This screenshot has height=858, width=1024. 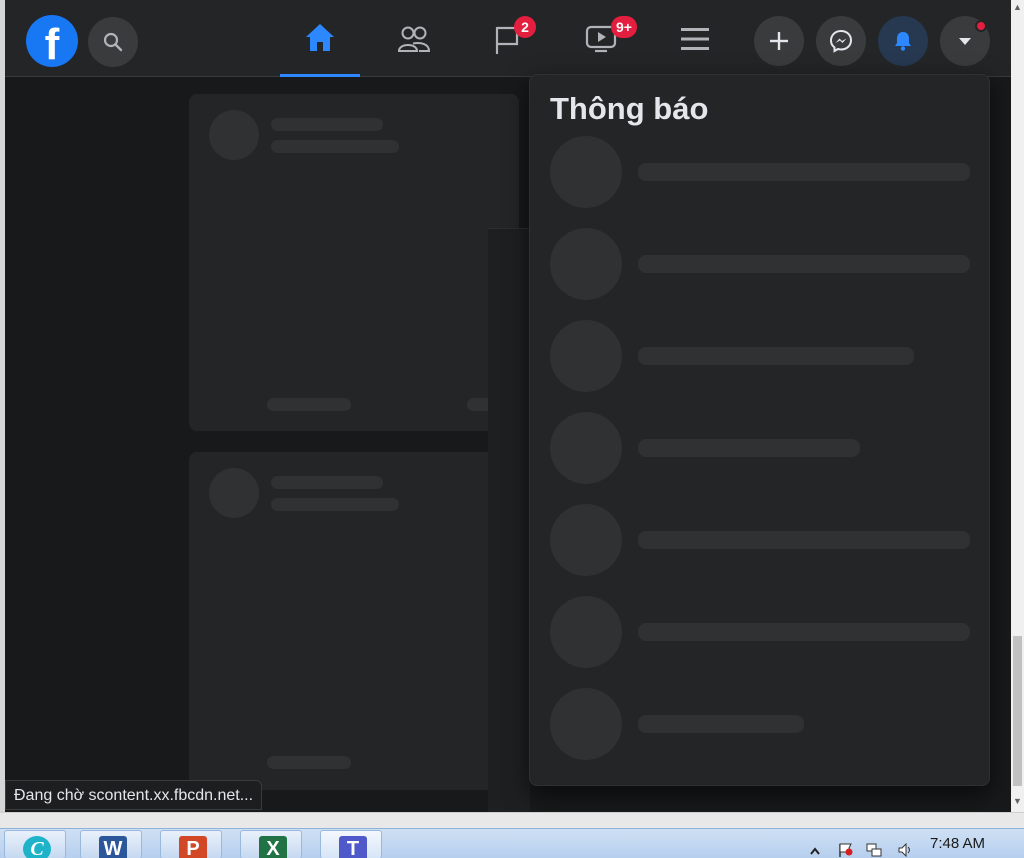 I want to click on center-column-overlay, so click(x=509, y=523).